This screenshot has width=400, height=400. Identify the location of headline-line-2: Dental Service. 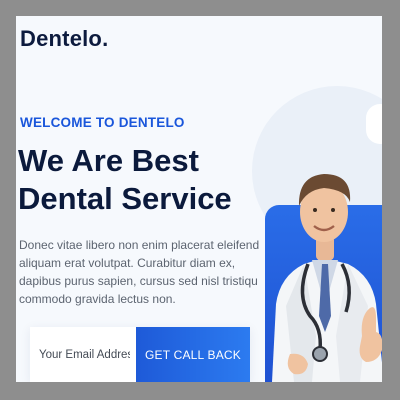
(125, 198).